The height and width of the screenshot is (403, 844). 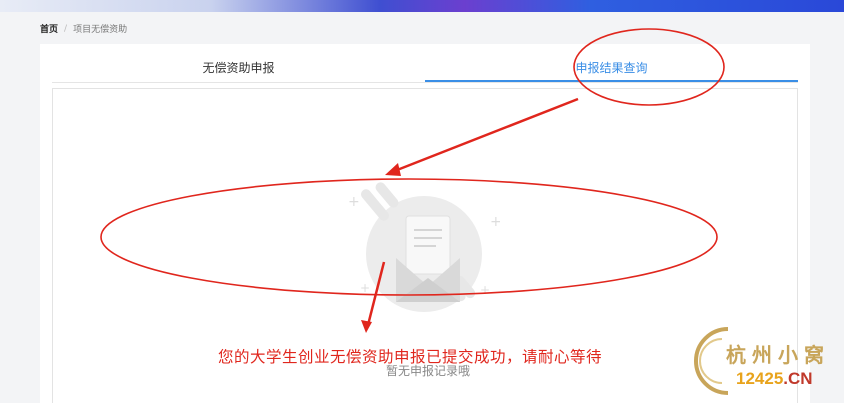 What do you see at coordinates (422, 6) in the screenshot?
I see `top-banner` at bounding box center [422, 6].